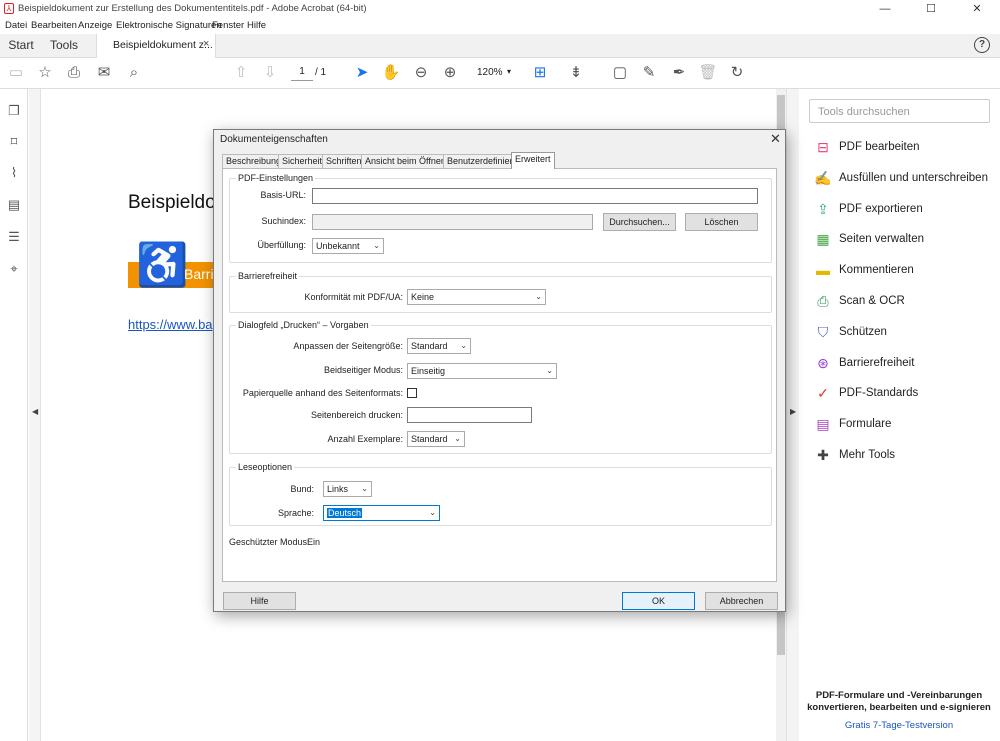 The image size is (1000, 741). I want to click on sign-icon: ✒, so click(679, 73).